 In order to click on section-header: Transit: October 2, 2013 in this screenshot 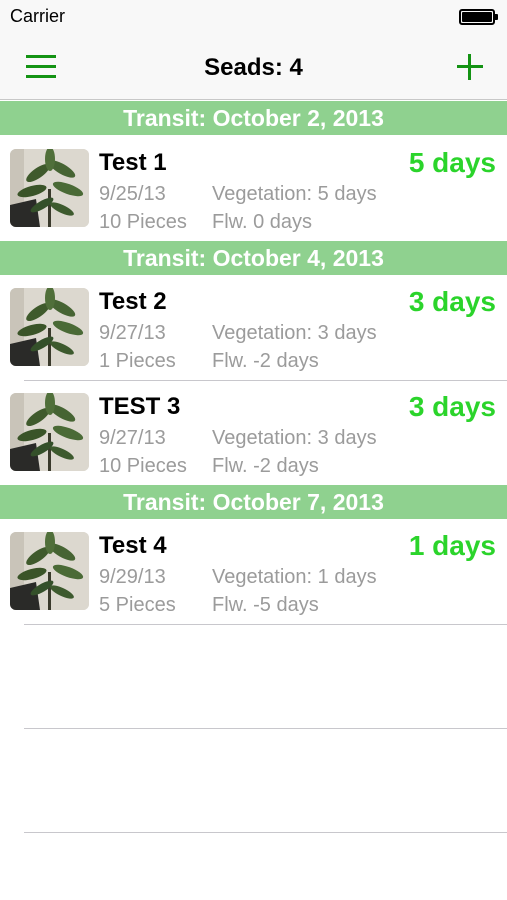, I will do `click(253, 118)`.